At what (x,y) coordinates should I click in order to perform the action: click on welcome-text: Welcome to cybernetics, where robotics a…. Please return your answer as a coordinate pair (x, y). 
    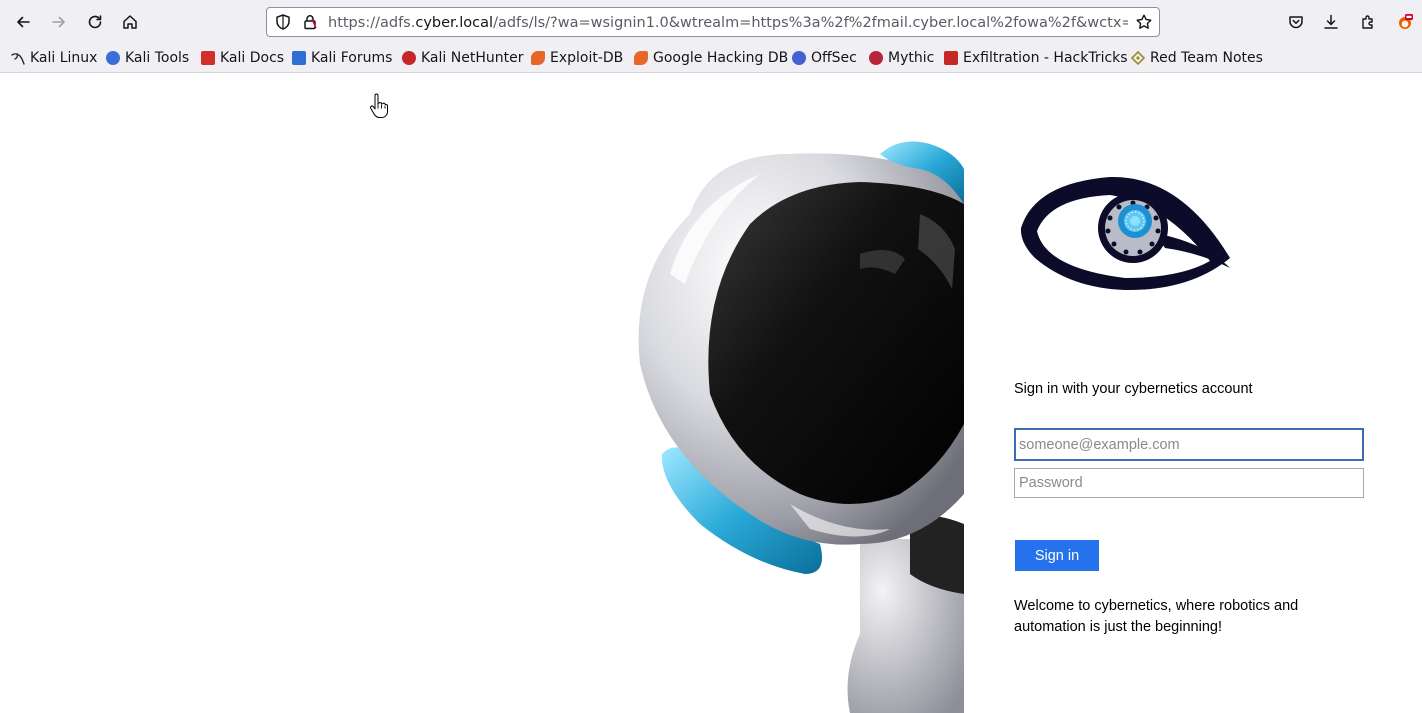
    Looking at the image, I should click on (1156, 616).